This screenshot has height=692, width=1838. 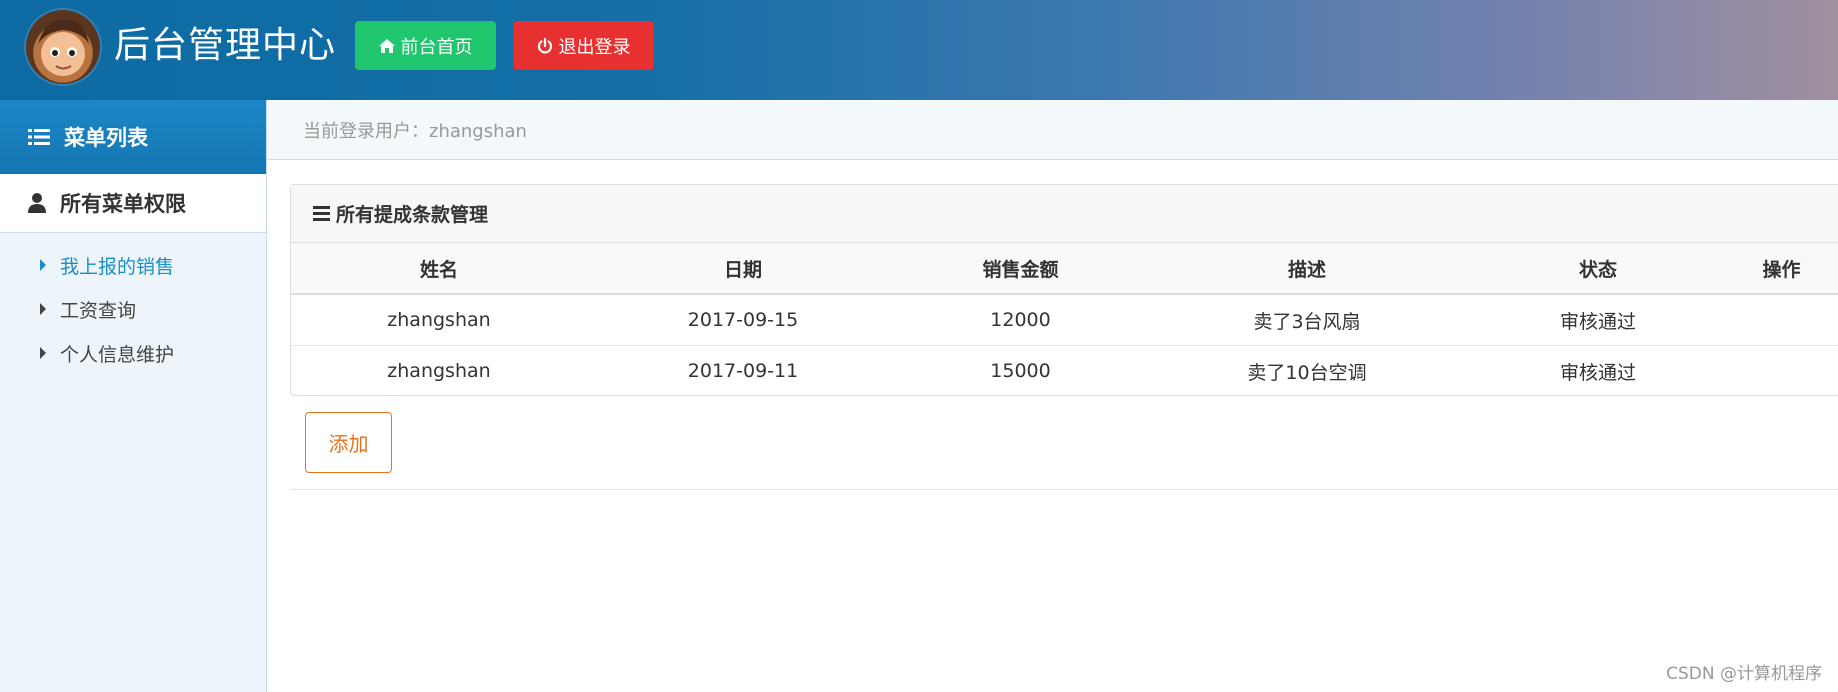 I want to click on cell-description: 卖了3台风扇, so click(x=1307, y=320).